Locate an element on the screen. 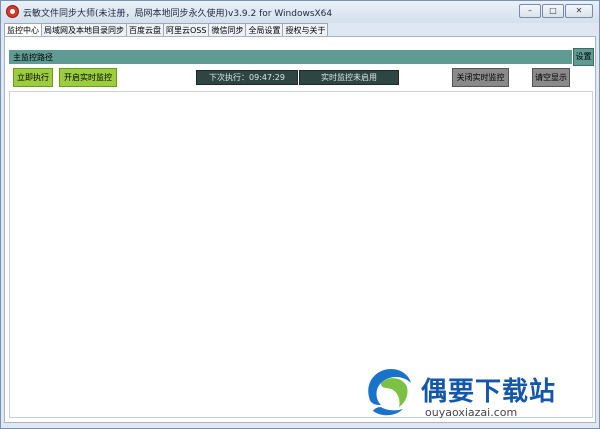 The height and width of the screenshot is (429, 600). maximize-button: □ is located at coordinates (553, 11).